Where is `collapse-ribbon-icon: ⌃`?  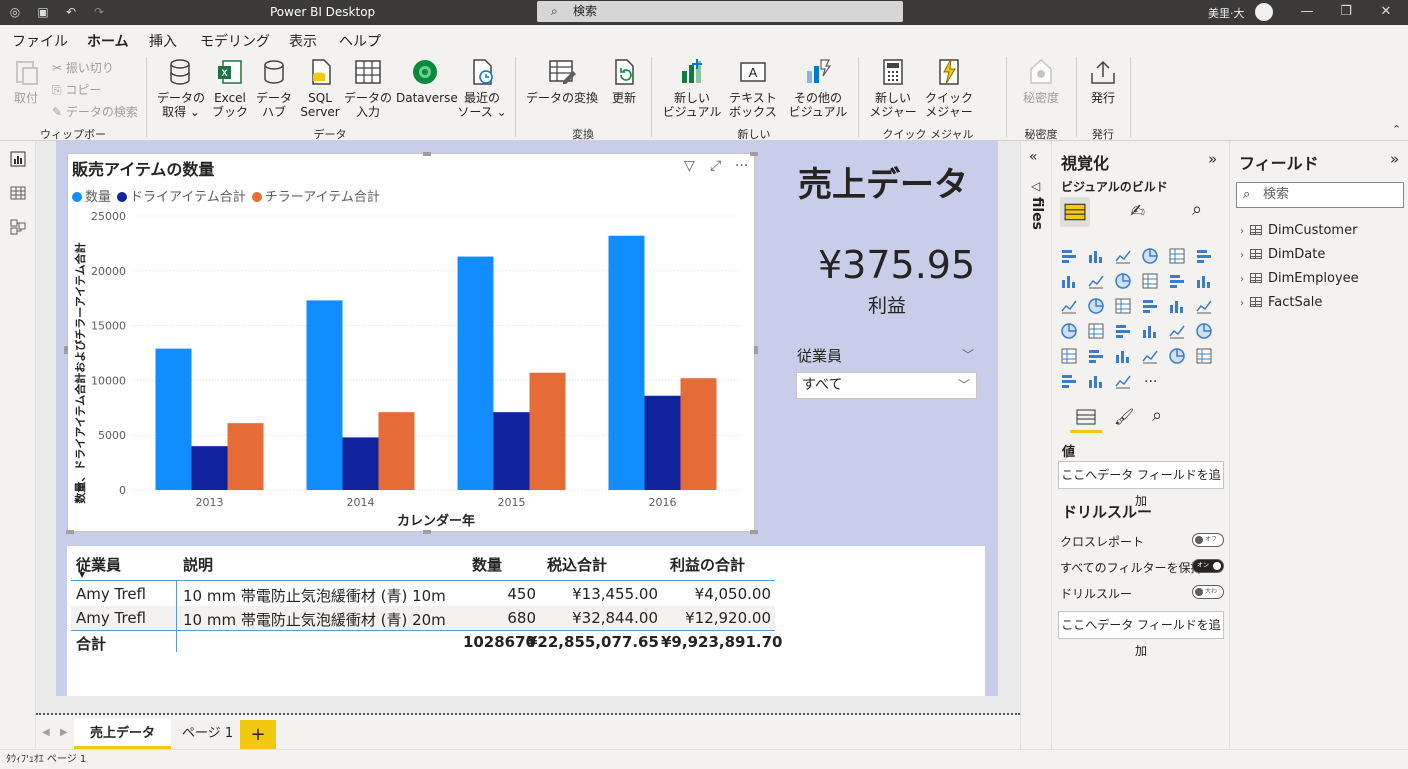 collapse-ribbon-icon: ⌃ is located at coordinates (1396, 129).